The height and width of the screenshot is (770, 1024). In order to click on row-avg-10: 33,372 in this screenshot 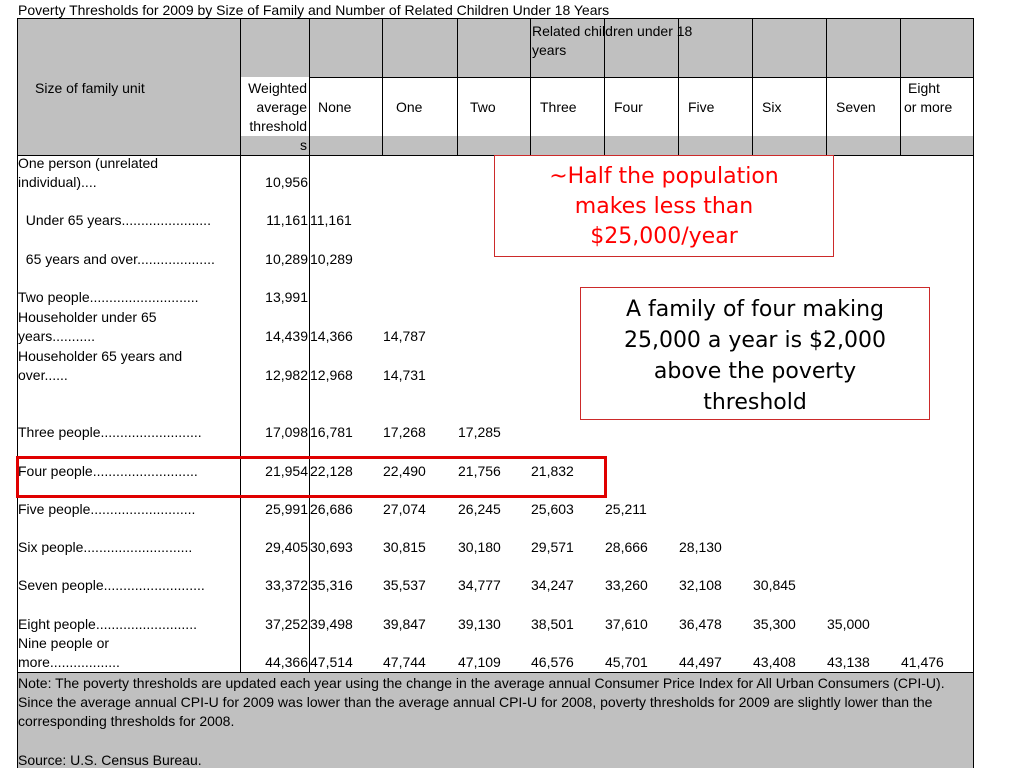, I will do `click(286, 585)`.